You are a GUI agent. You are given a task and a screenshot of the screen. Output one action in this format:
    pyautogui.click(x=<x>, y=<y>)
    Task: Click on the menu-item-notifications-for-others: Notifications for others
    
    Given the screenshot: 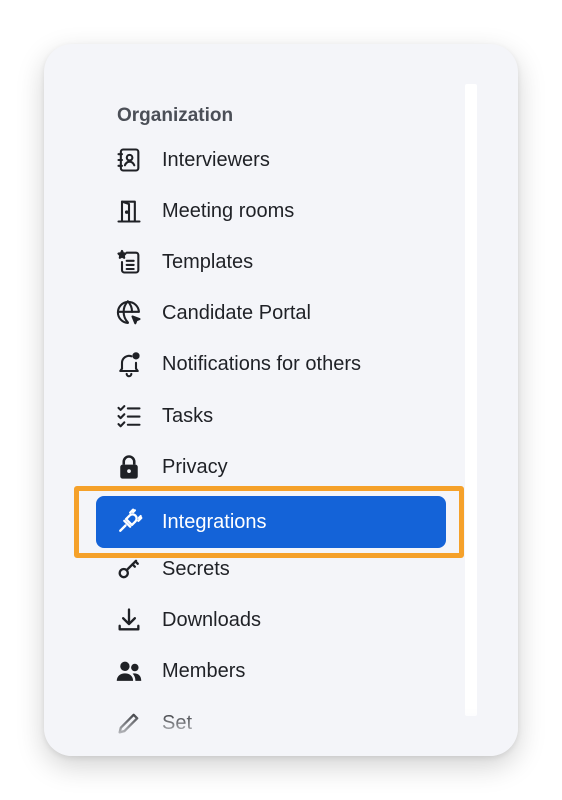 What is the action you would take?
    pyautogui.click(x=272, y=364)
    